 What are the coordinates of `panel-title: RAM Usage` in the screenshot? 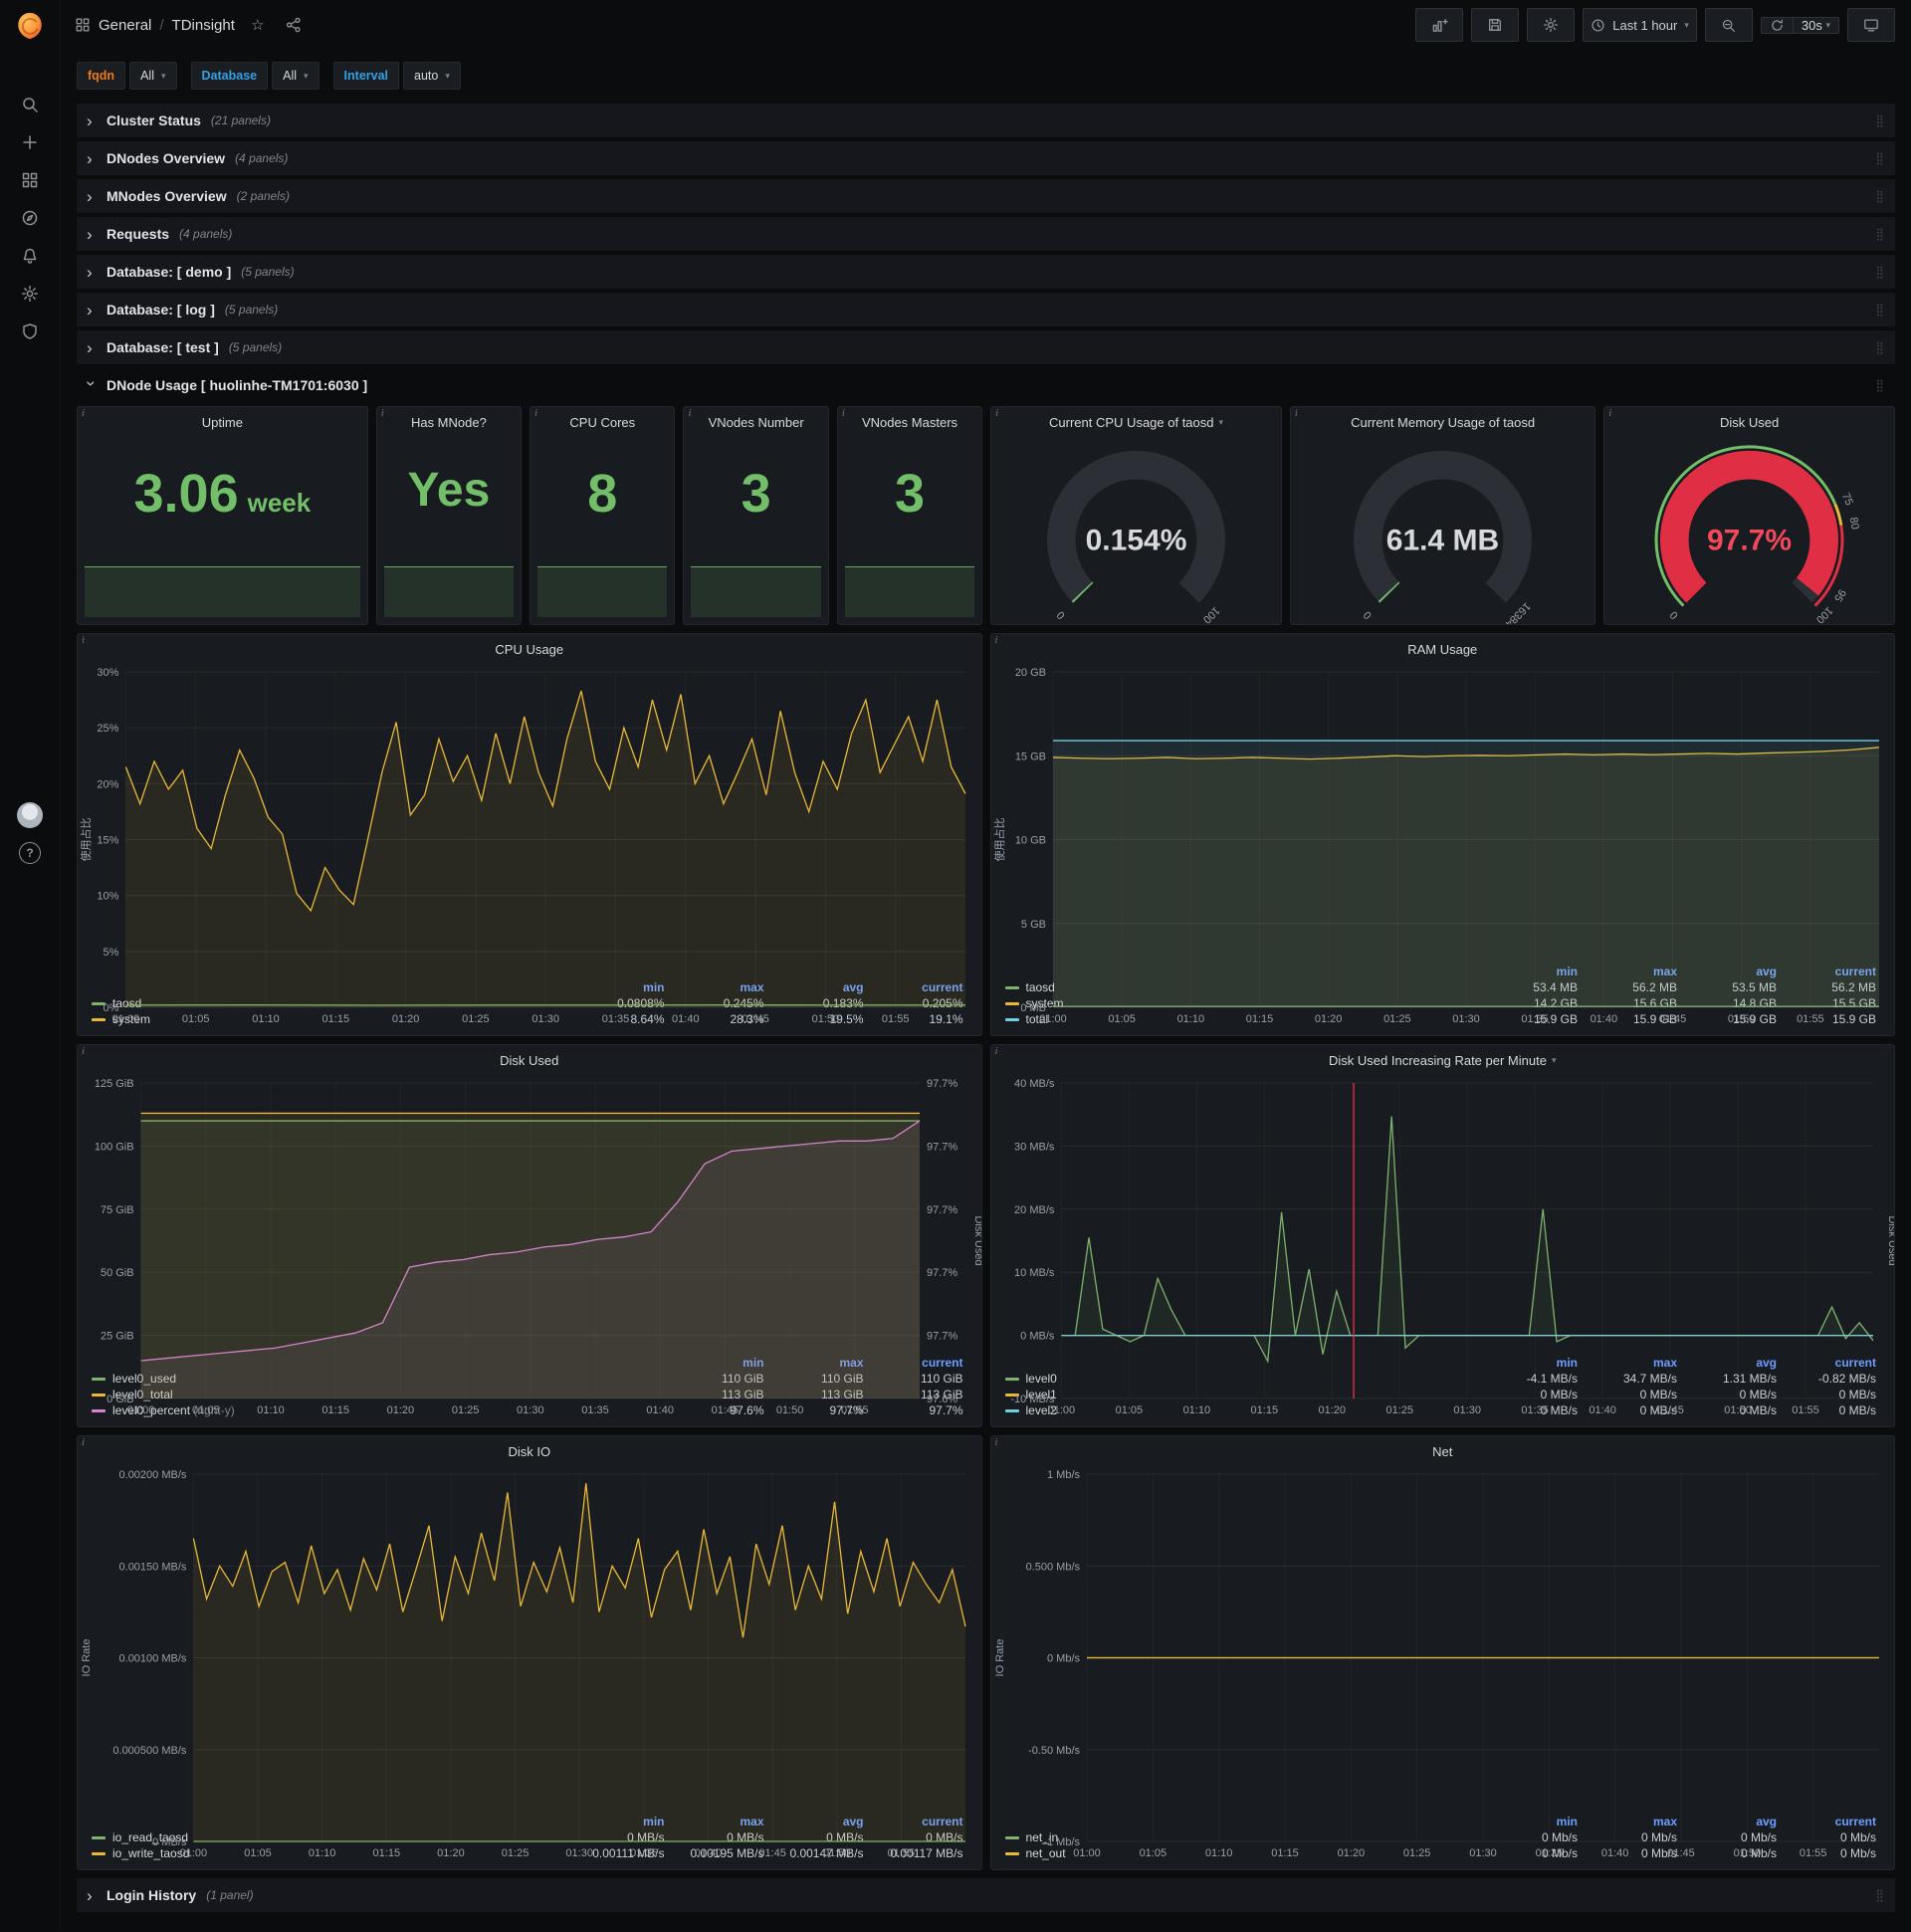 It's located at (1443, 649).